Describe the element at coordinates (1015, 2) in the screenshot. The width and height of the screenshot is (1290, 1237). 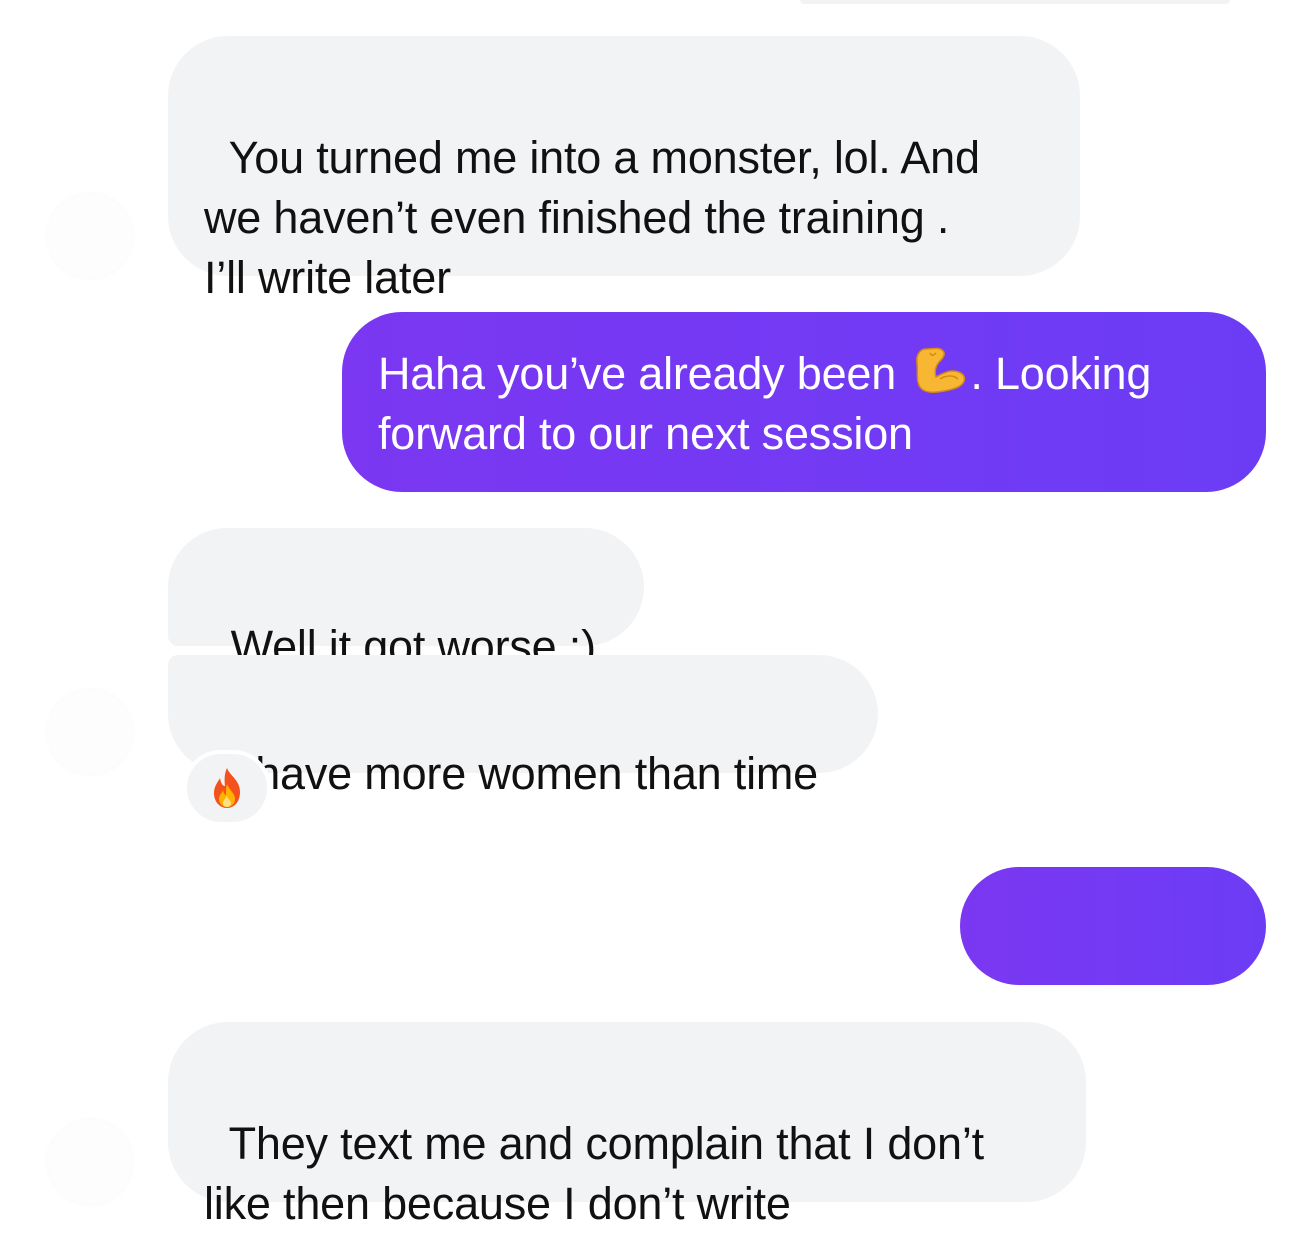
I see `previous-message-edge` at that location.